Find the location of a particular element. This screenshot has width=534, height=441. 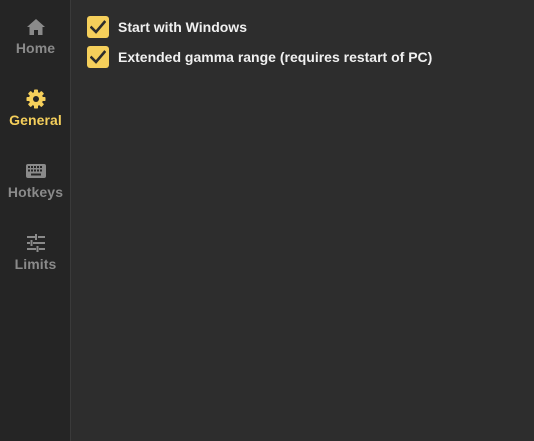

sidebar-item-home: Home is located at coordinates (35, 46).